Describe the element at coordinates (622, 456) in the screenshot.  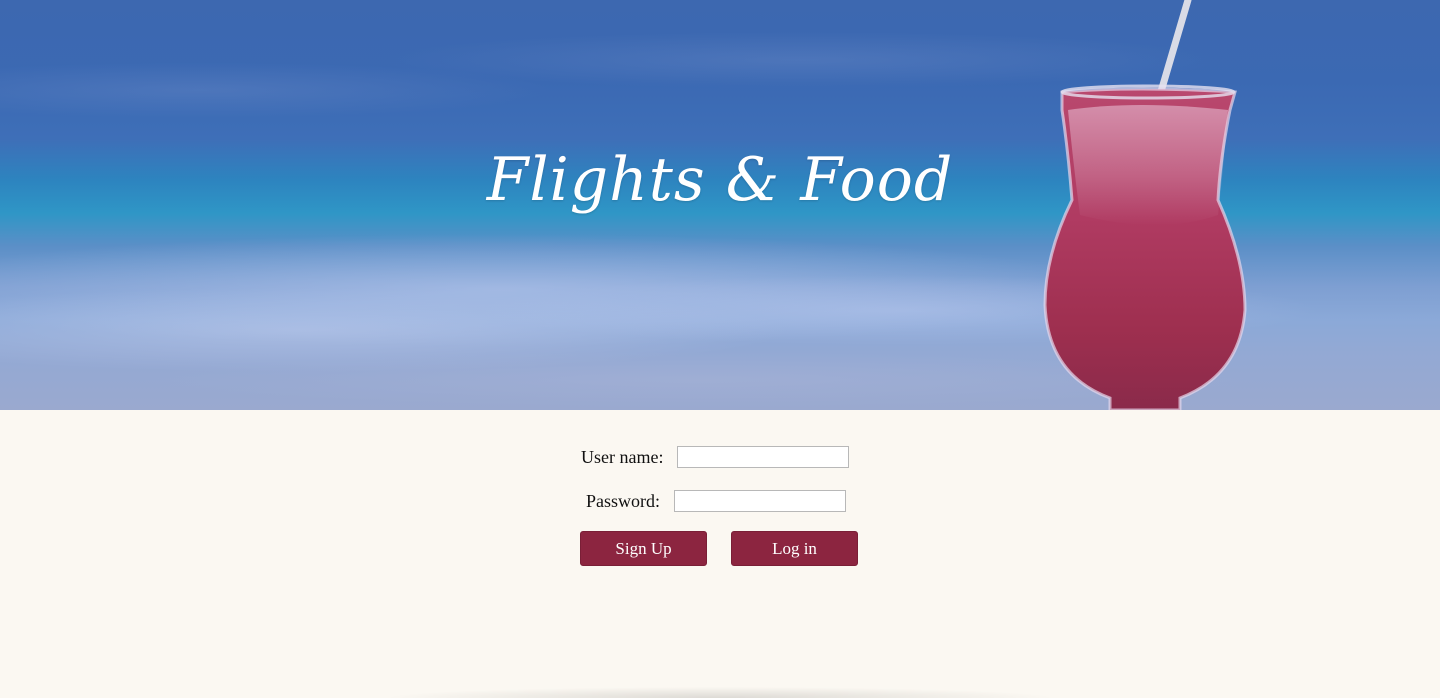
I see `username-label: User name:` at that location.